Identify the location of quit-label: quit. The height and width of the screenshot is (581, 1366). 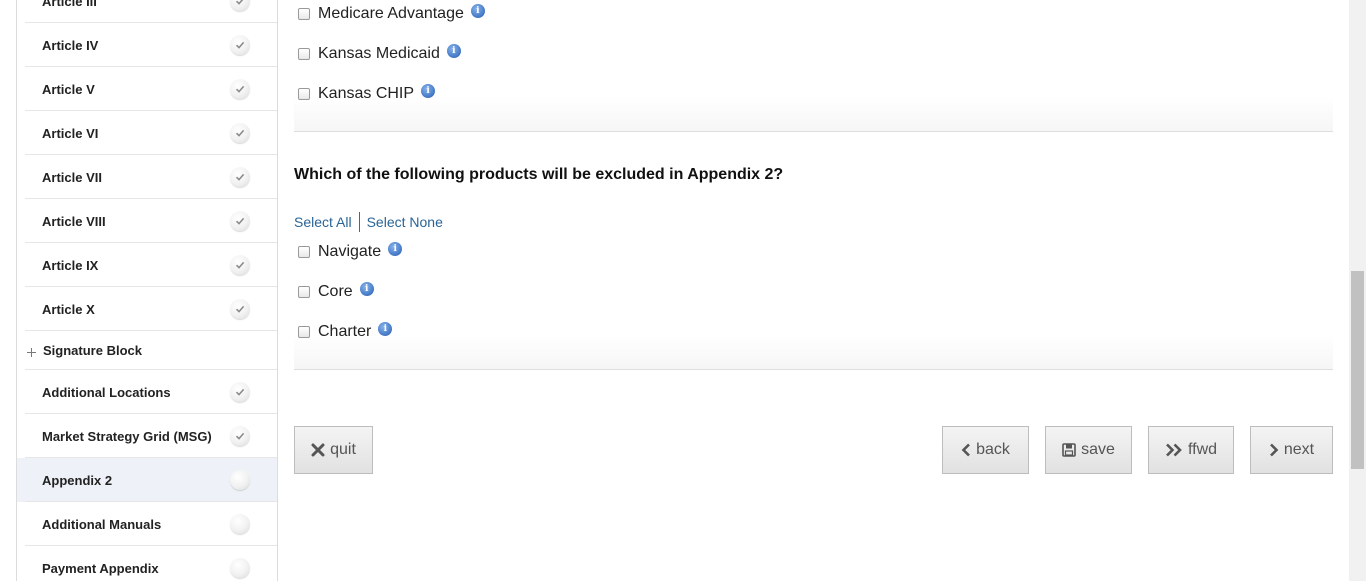
(343, 449).